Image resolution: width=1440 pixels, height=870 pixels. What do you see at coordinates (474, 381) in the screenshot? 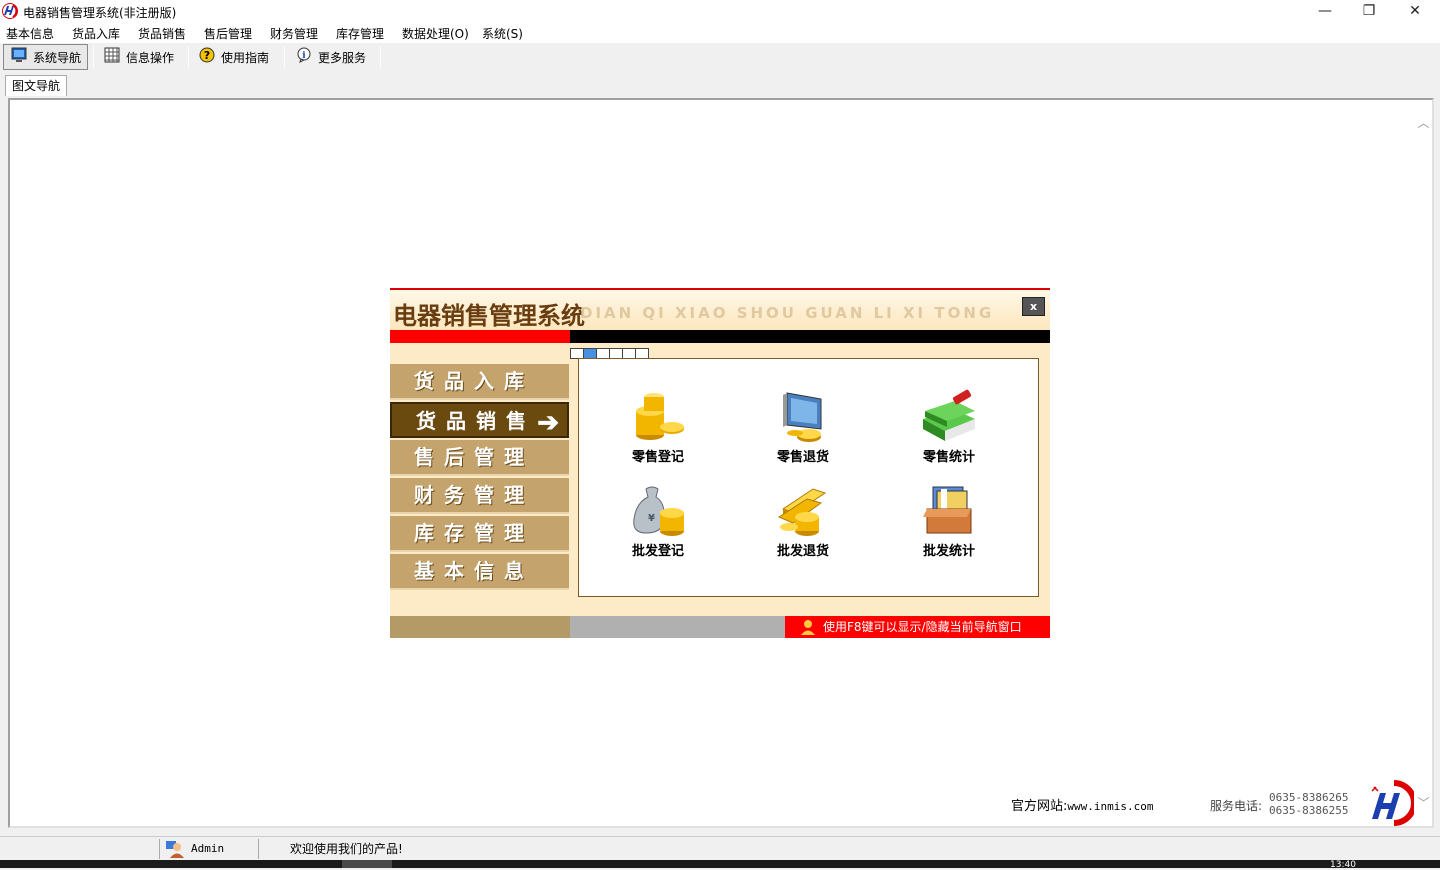
I see `side-nav-label: 货品入库` at bounding box center [474, 381].